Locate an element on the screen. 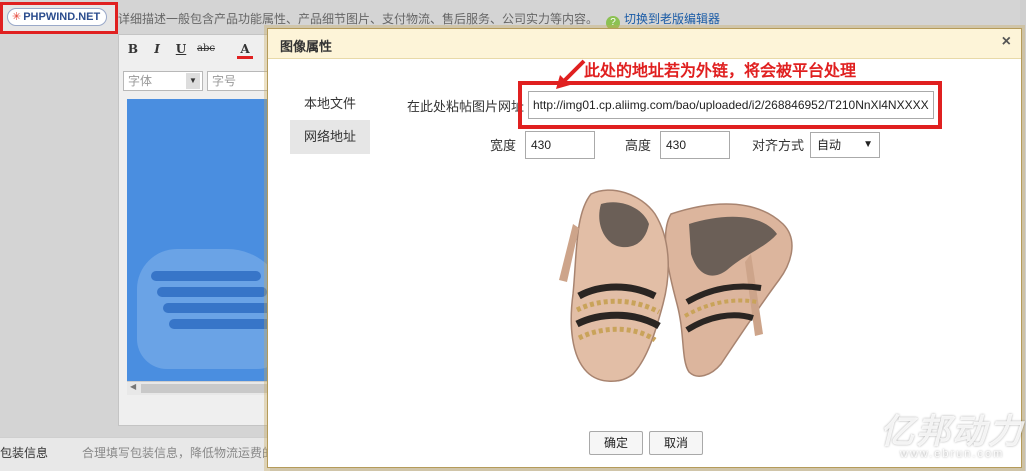  annotation-text: 此处的地址若为外链，将会被平台处理 is located at coordinates (720, 71).